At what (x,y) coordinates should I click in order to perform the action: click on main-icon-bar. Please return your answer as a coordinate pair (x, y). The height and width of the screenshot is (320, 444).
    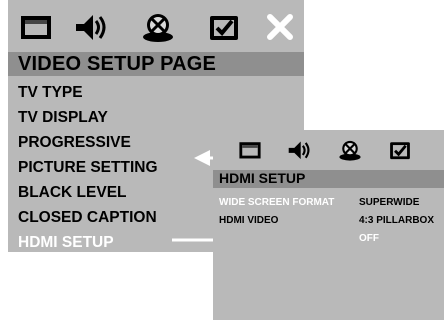
    Looking at the image, I should click on (156, 26).